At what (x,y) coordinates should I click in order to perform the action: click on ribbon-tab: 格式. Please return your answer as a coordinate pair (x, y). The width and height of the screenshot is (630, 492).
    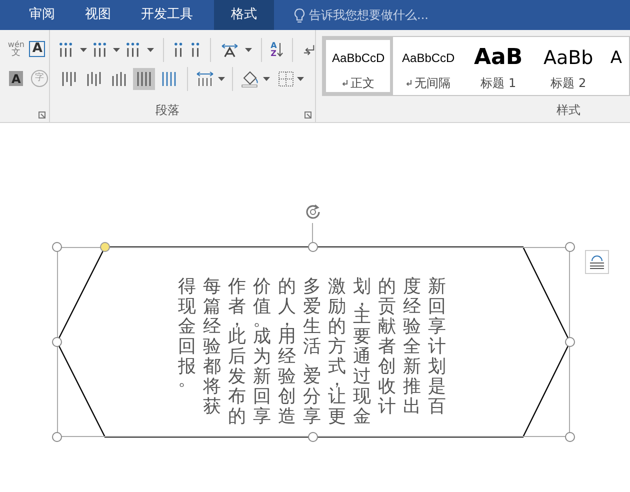
    Looking at the image, I should click on (244, 15).